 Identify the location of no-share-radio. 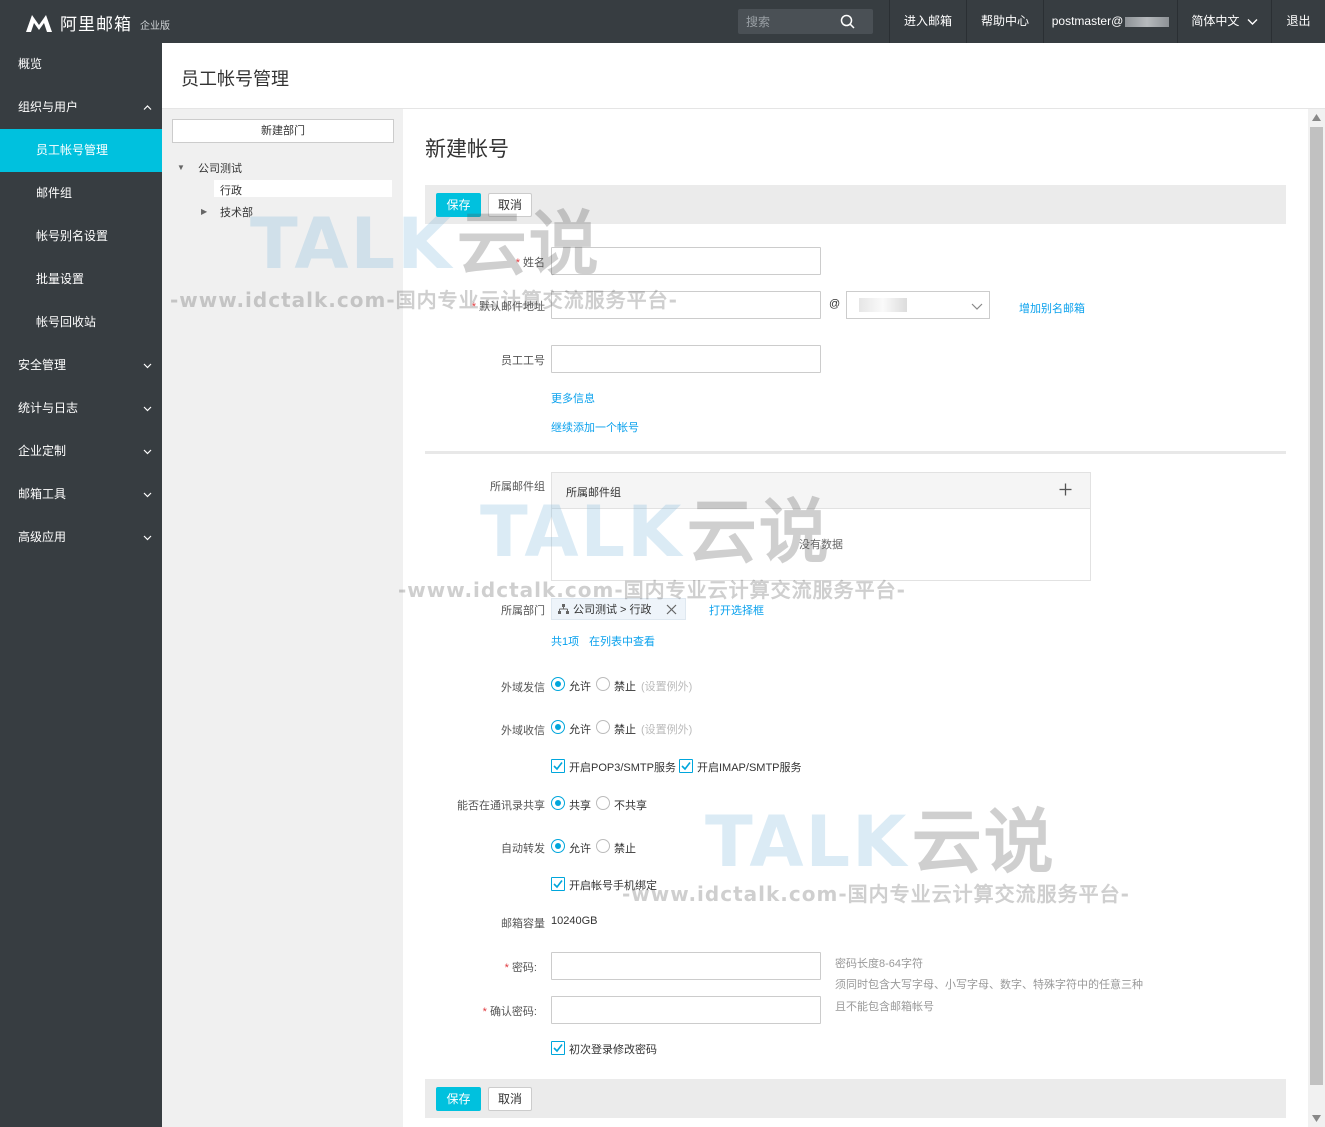
(603, 803).